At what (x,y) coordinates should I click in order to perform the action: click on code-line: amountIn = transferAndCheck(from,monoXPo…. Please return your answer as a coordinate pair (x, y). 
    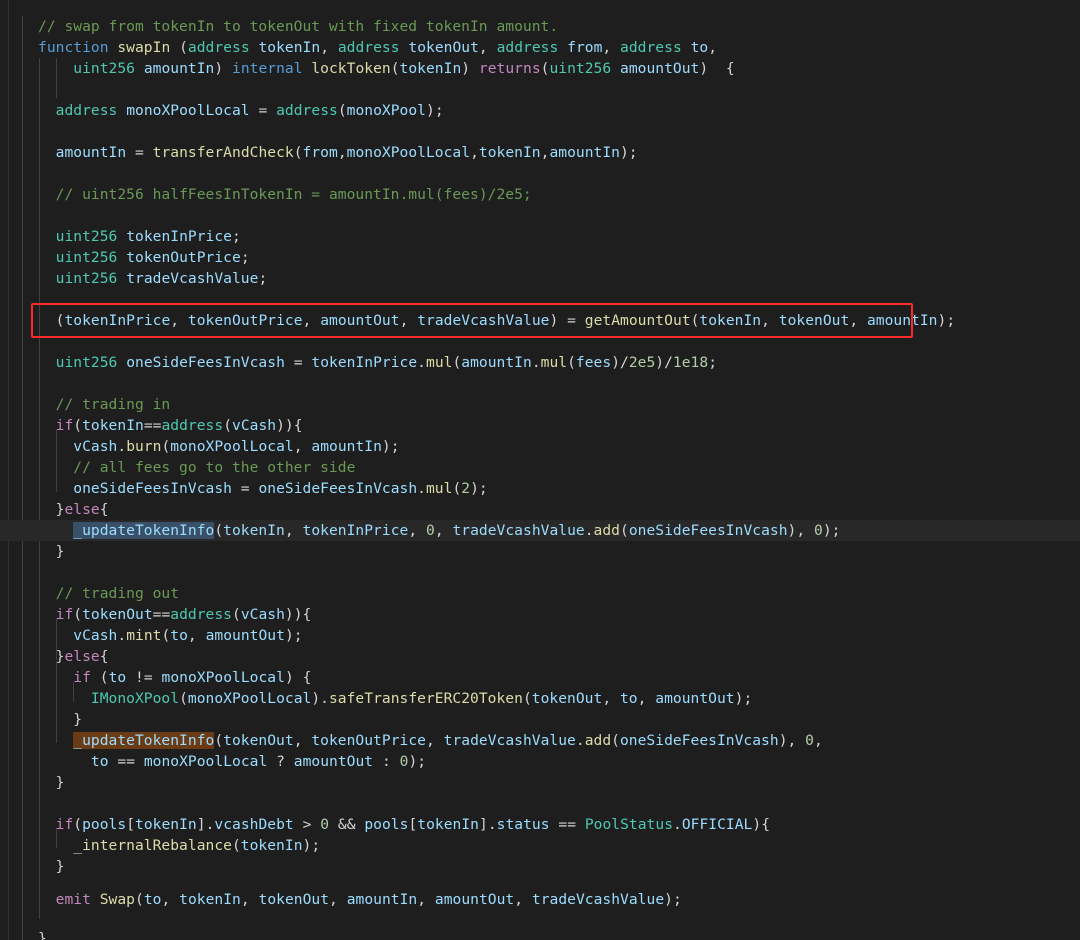
    Looking at the image, I should click on (540, 152).